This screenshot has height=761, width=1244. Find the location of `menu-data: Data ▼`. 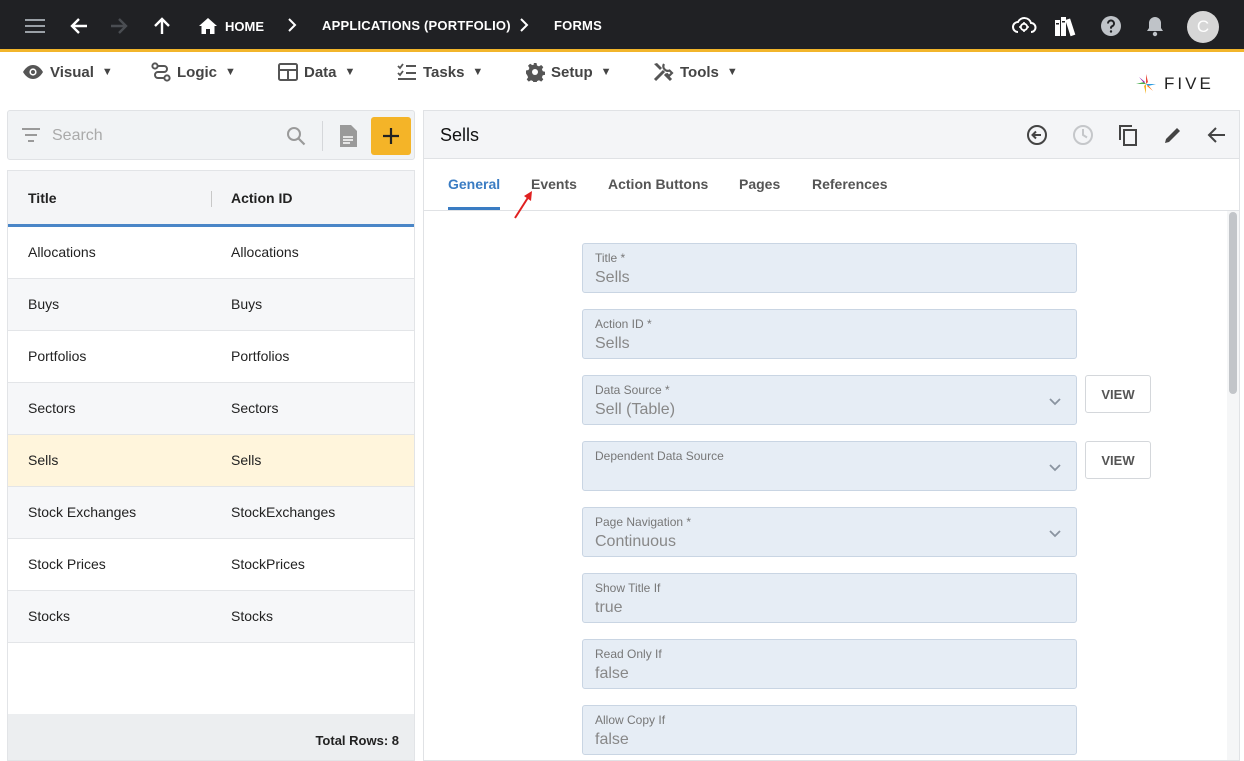

menu-data: Data ▼ is located at coordinates (316, 72).